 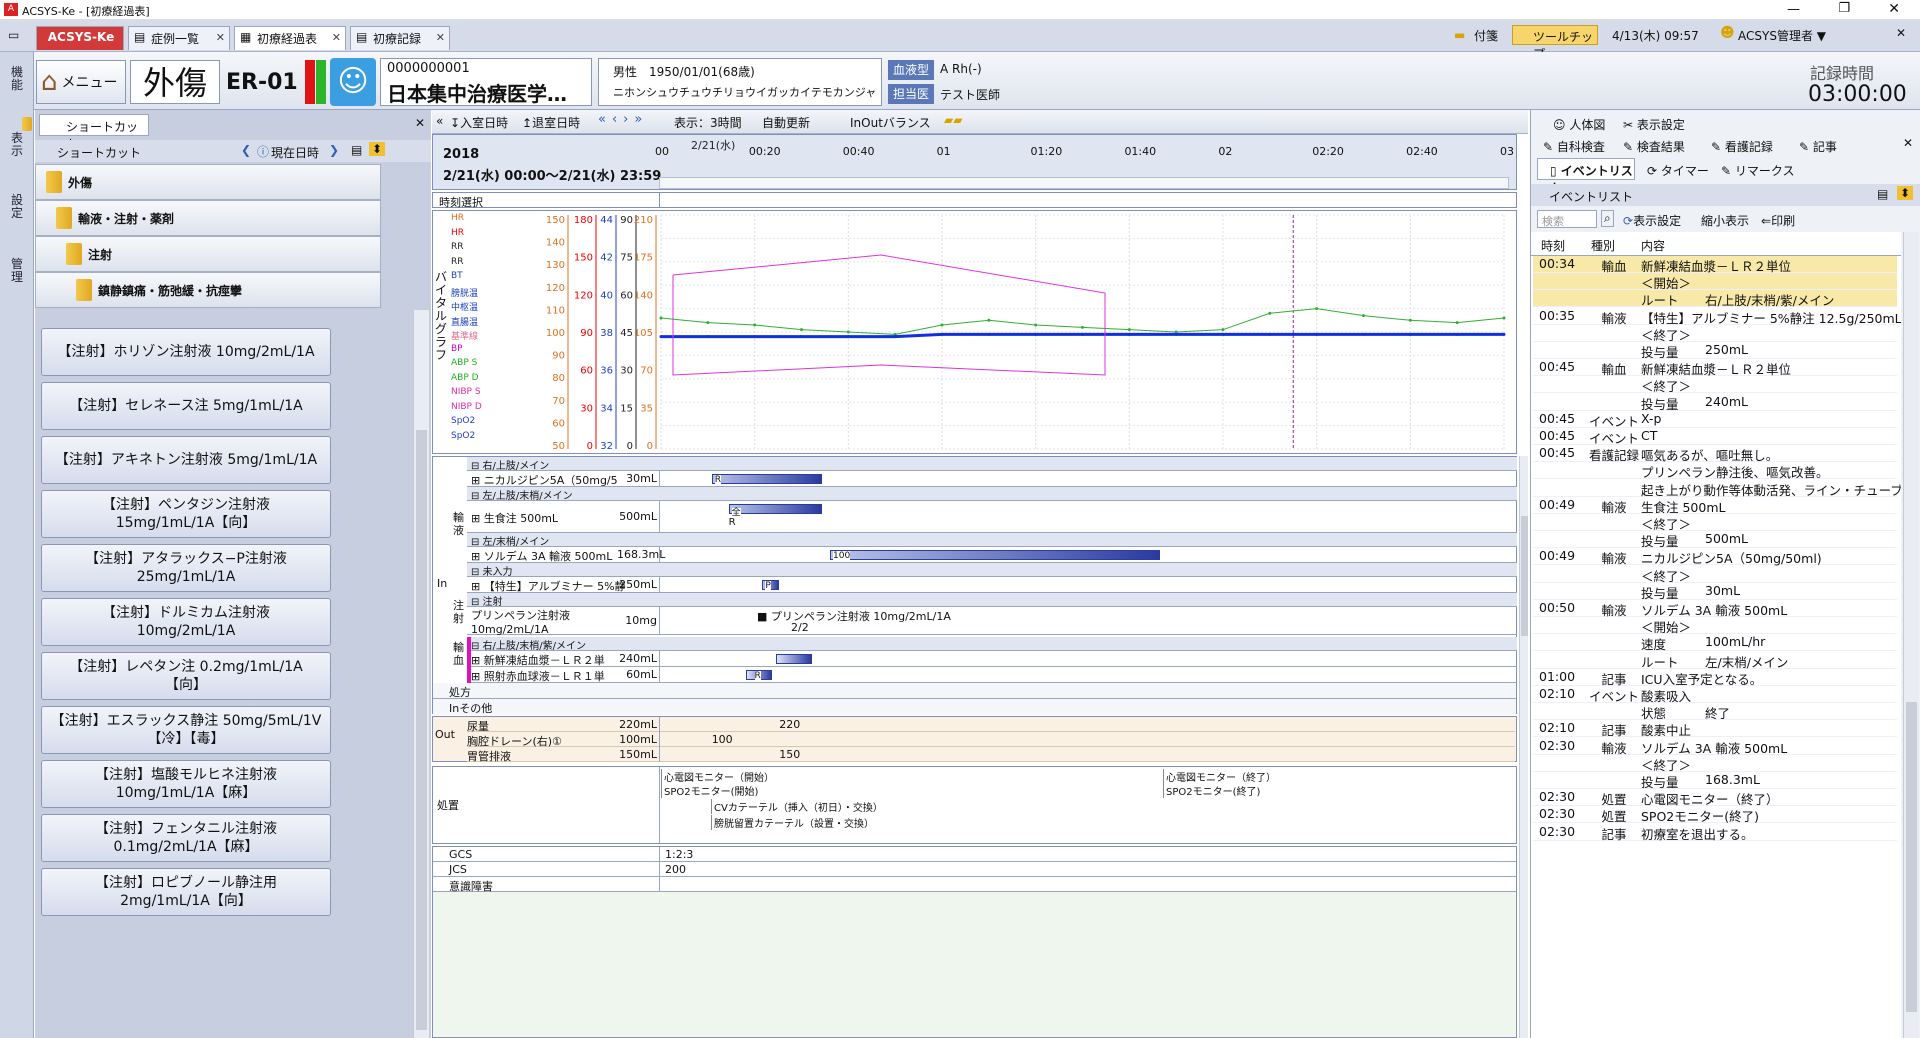 What do you see at coordinates (80, 38) in the screenshot?
I see `tab-acsys: ACSYS-Ke` at bounding box center [80, 38].